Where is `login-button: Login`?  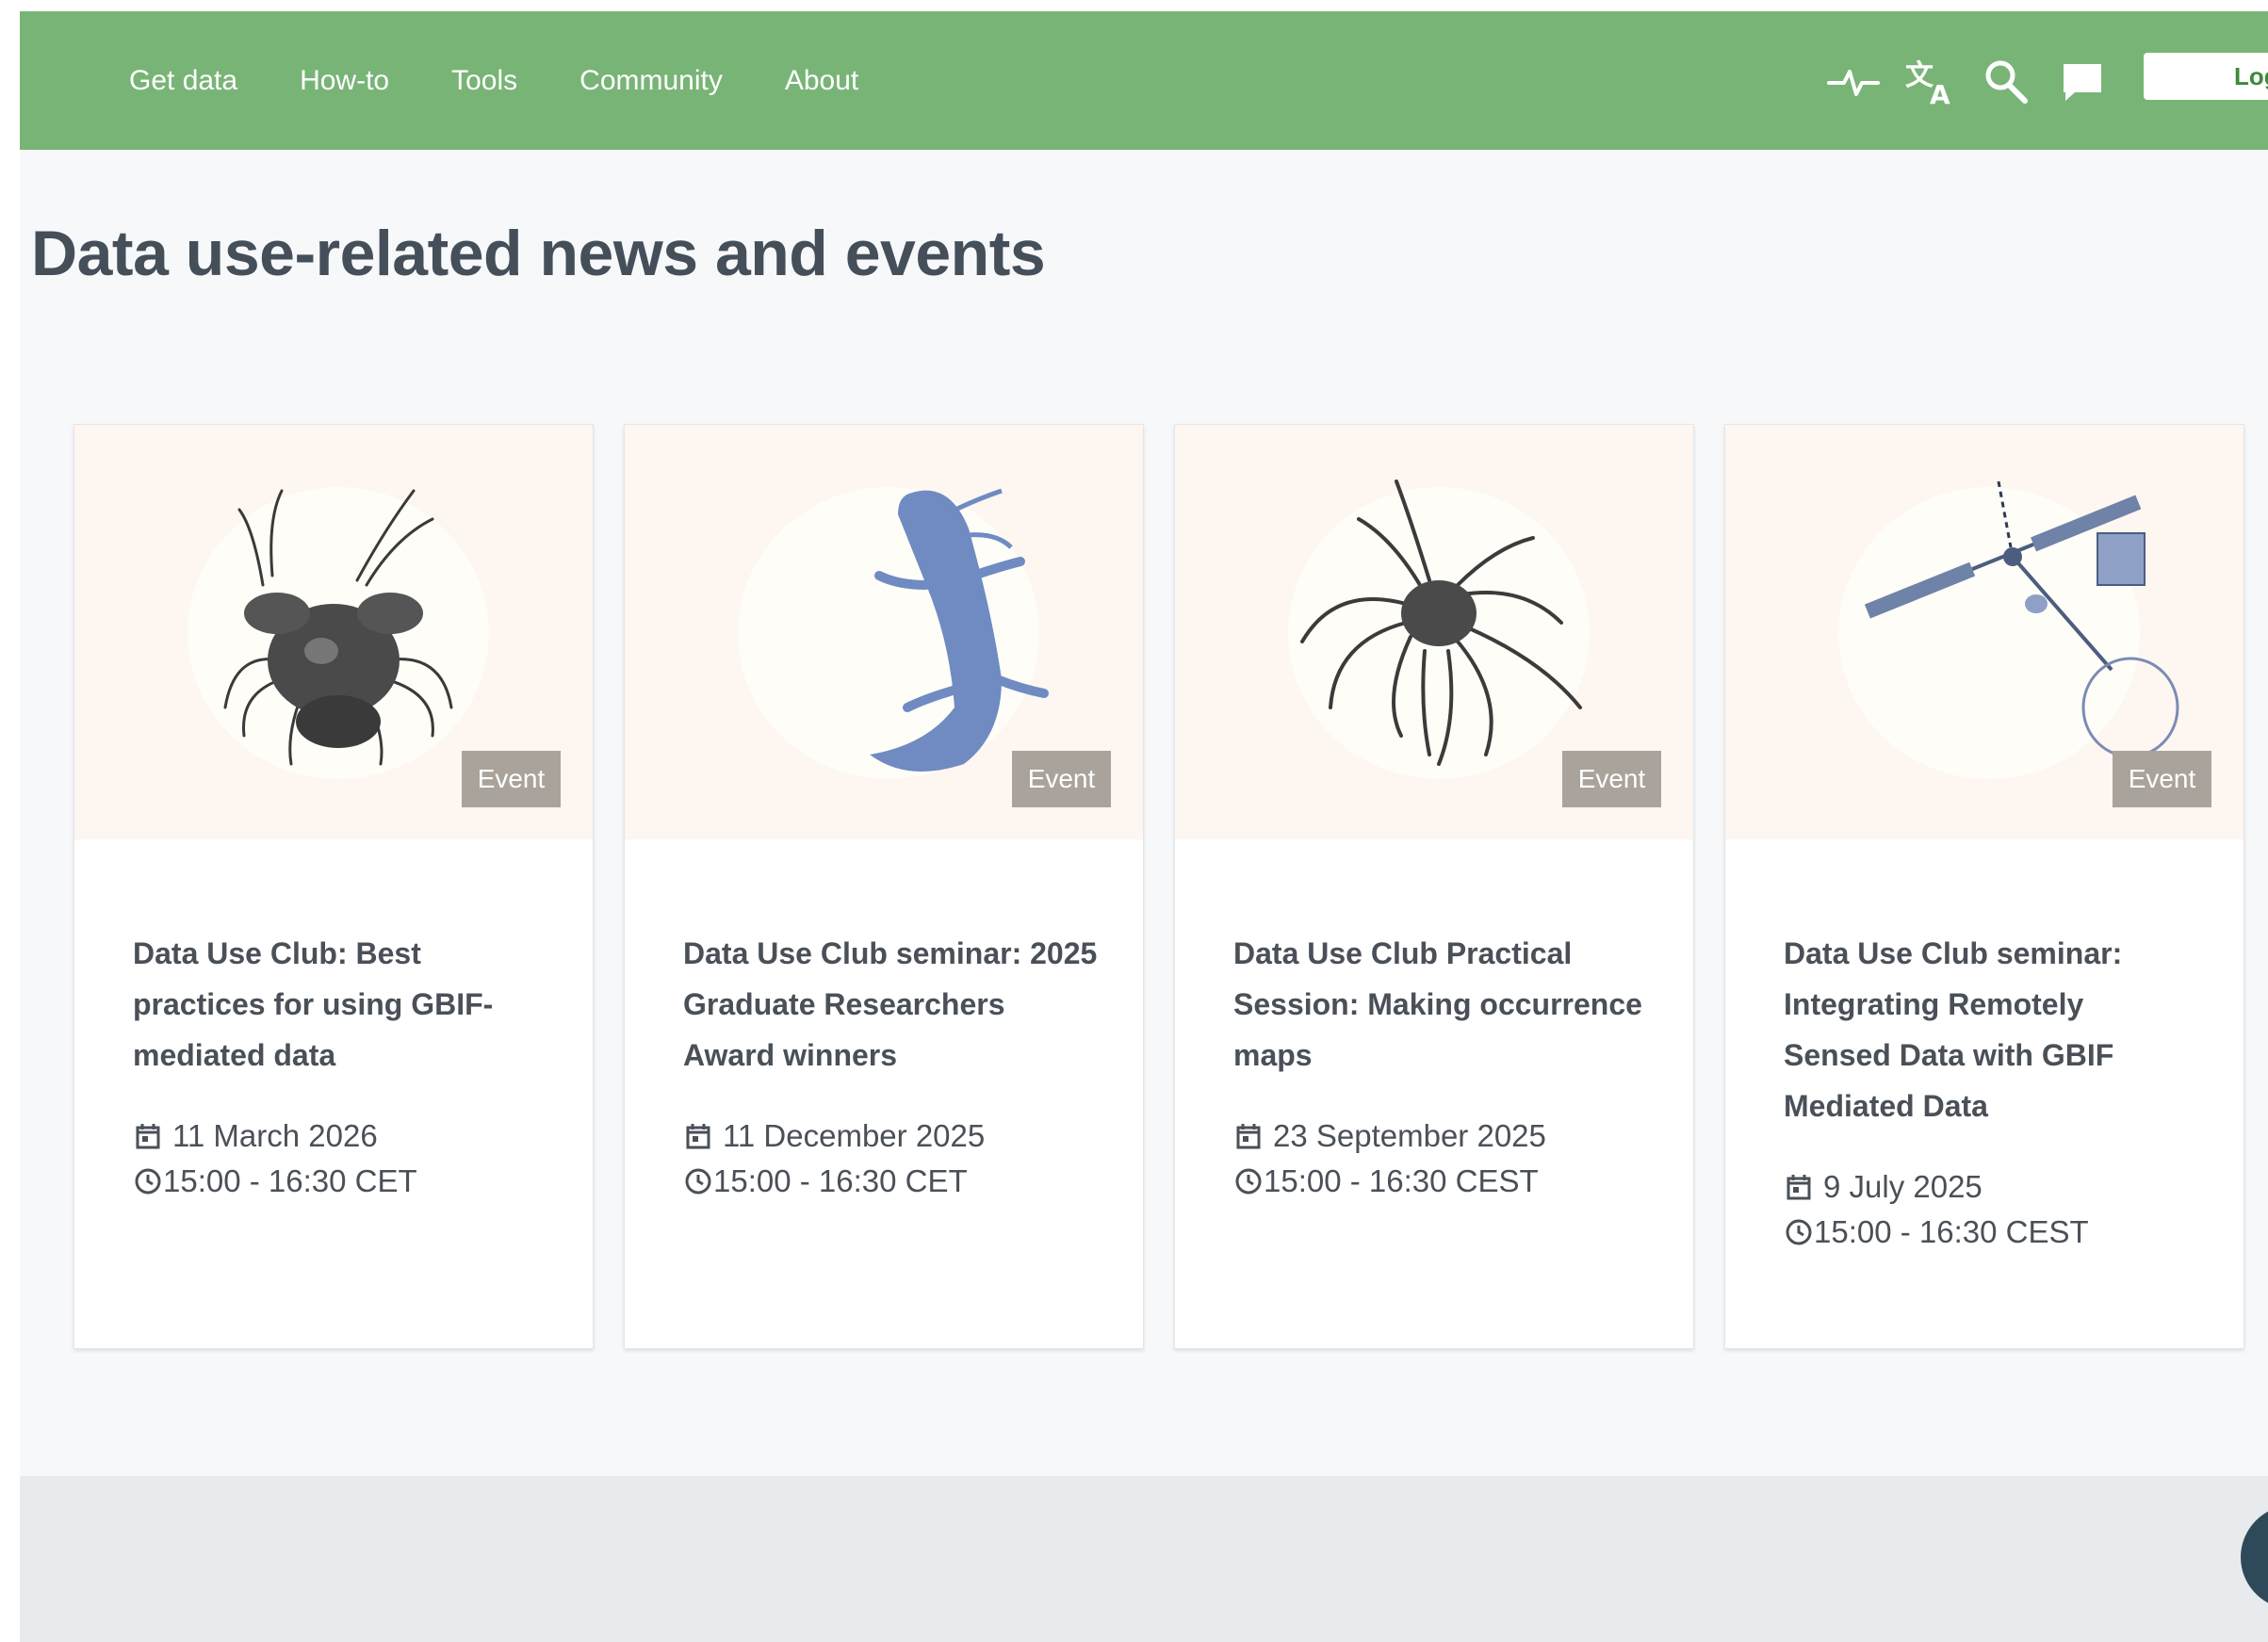
login-button: Login is located at coordinates (2206, 76).